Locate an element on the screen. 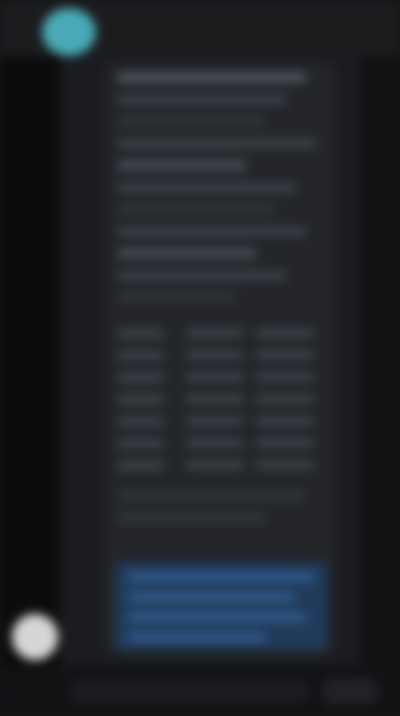 This screenshot has height=716, width=400. top-bar is located at coordinates (200, 28).